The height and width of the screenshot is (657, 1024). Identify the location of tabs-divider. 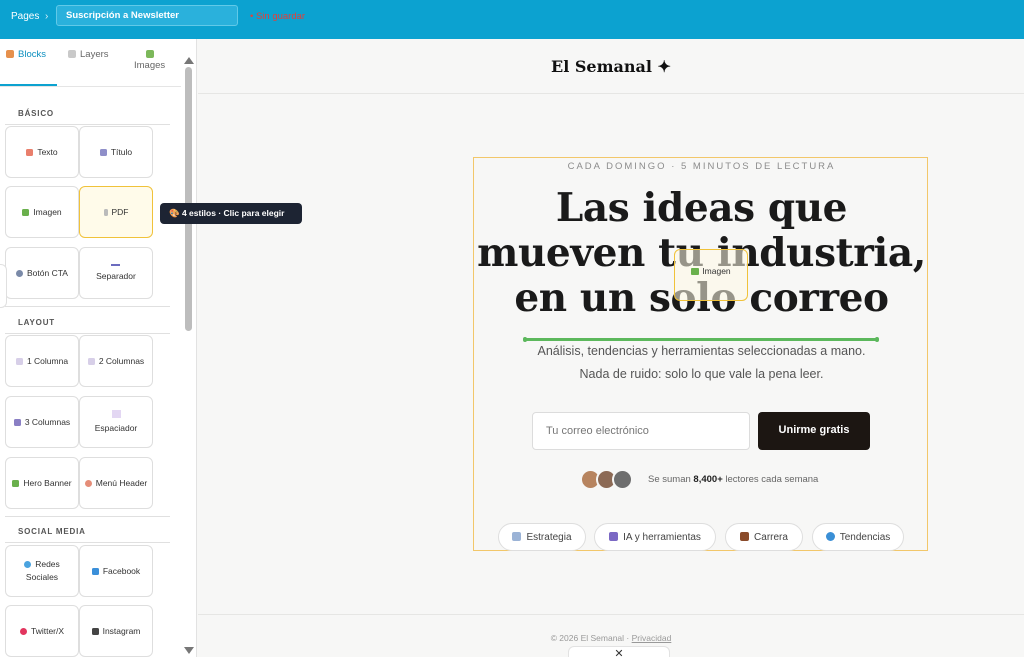
(90, 86).